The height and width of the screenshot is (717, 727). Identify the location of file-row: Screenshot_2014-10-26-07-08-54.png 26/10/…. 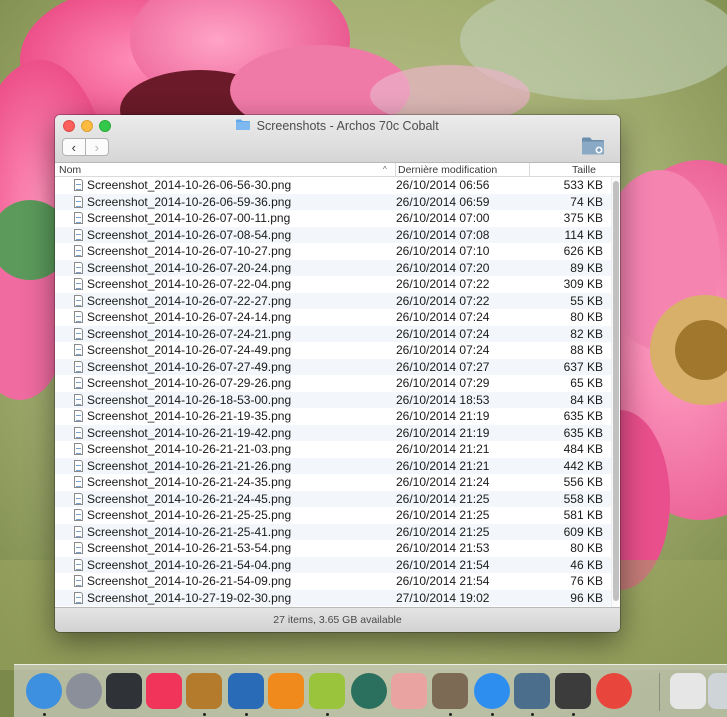
(333, 234).